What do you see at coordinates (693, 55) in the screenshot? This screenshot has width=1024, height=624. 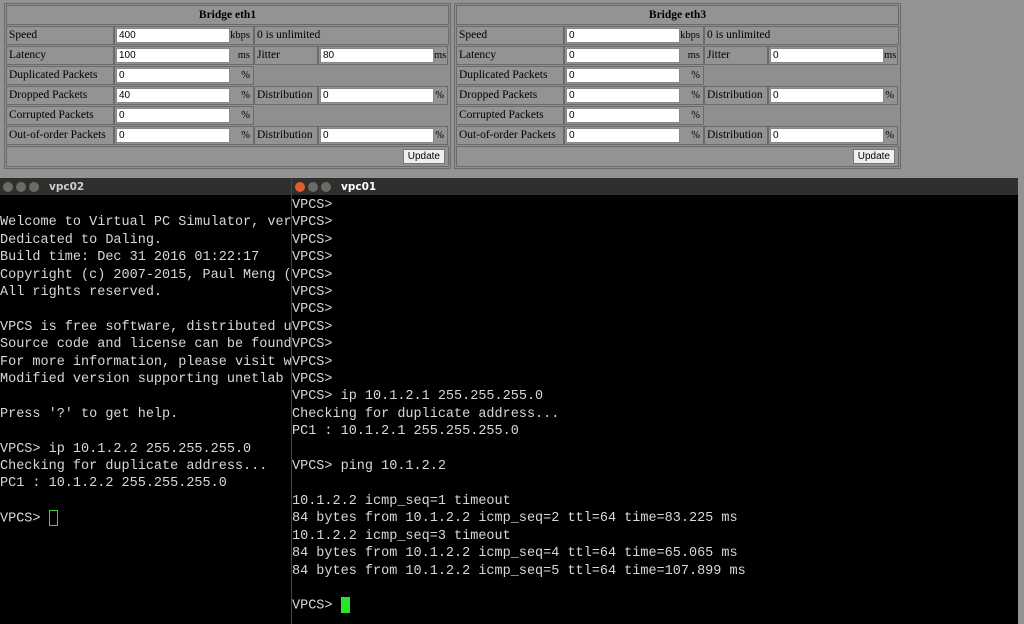 I see `latency-unit: ms` at bounding box center [693, 55].